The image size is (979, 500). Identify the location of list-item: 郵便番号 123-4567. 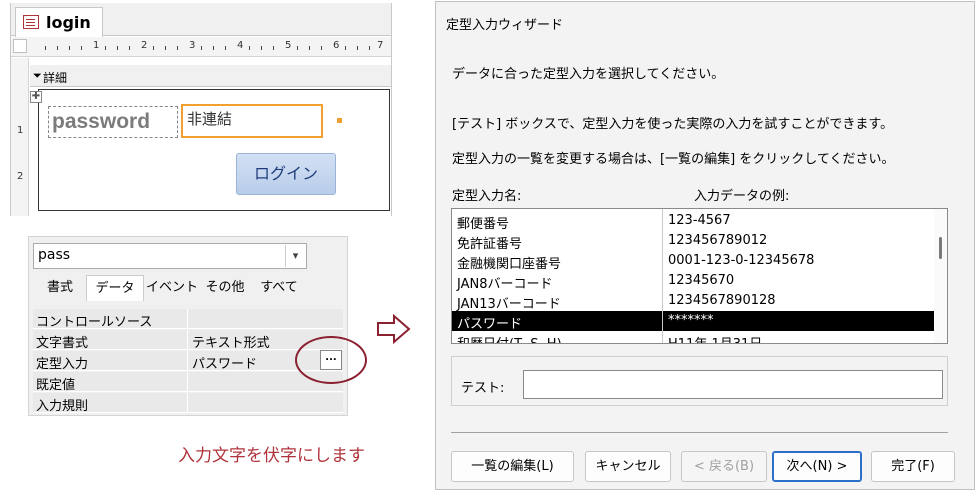
(693, 221).